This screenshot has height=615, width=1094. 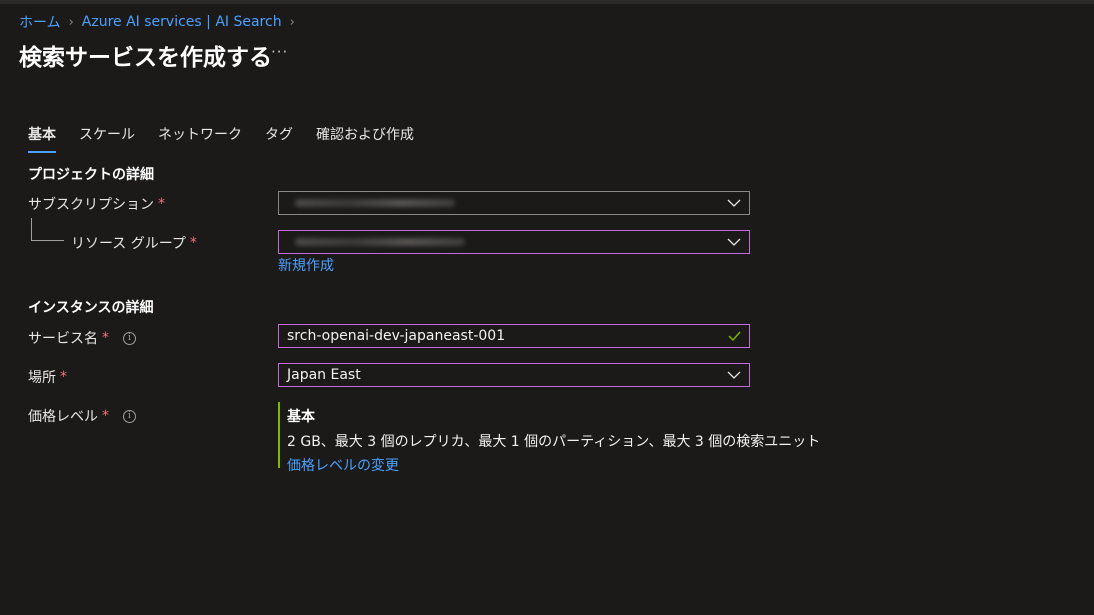 I want to click on top-bar, so click(x=547, y=2).